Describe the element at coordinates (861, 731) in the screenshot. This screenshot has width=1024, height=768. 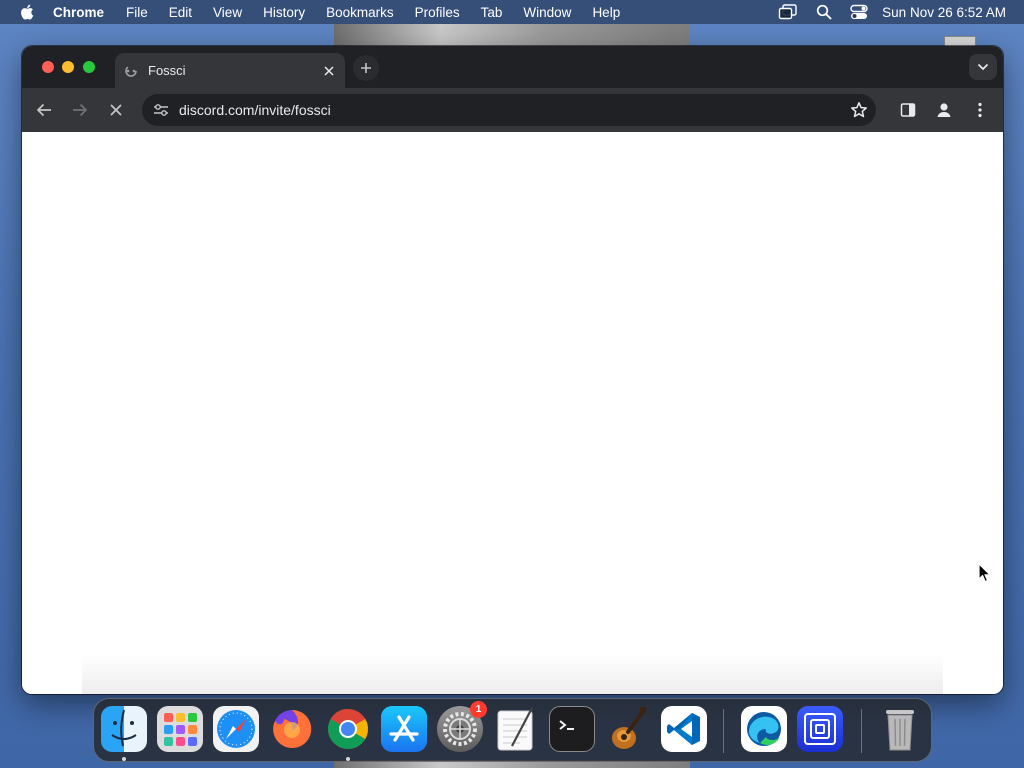
I see `dock-separator-trash` at that location.